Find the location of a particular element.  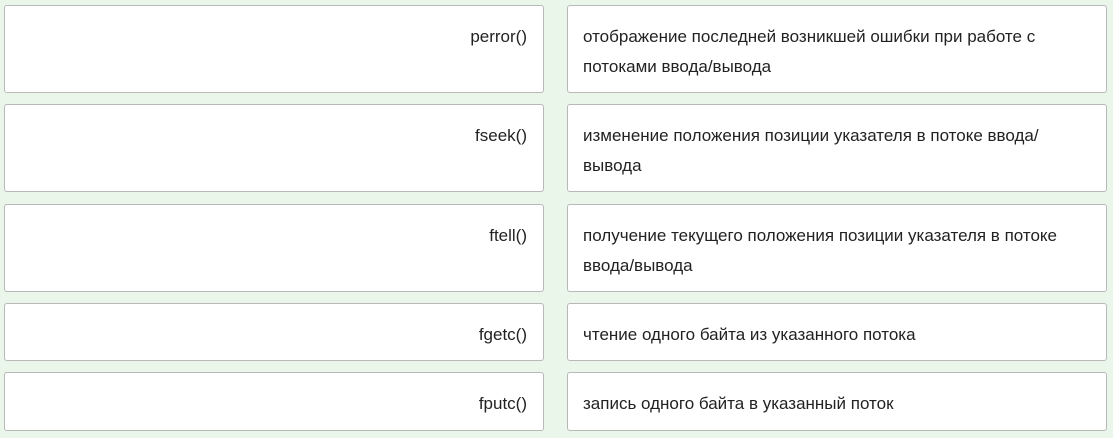

definition-card: запись одного байта в указанный поток is located at coordinates (837, 401).